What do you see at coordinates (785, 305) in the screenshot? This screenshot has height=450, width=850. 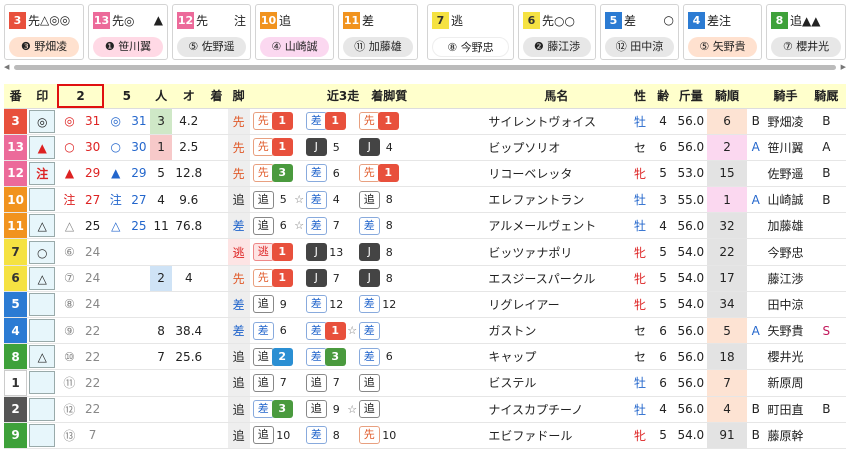 I see `jockey-name: 田中涼` at bounding box center [785, 305].